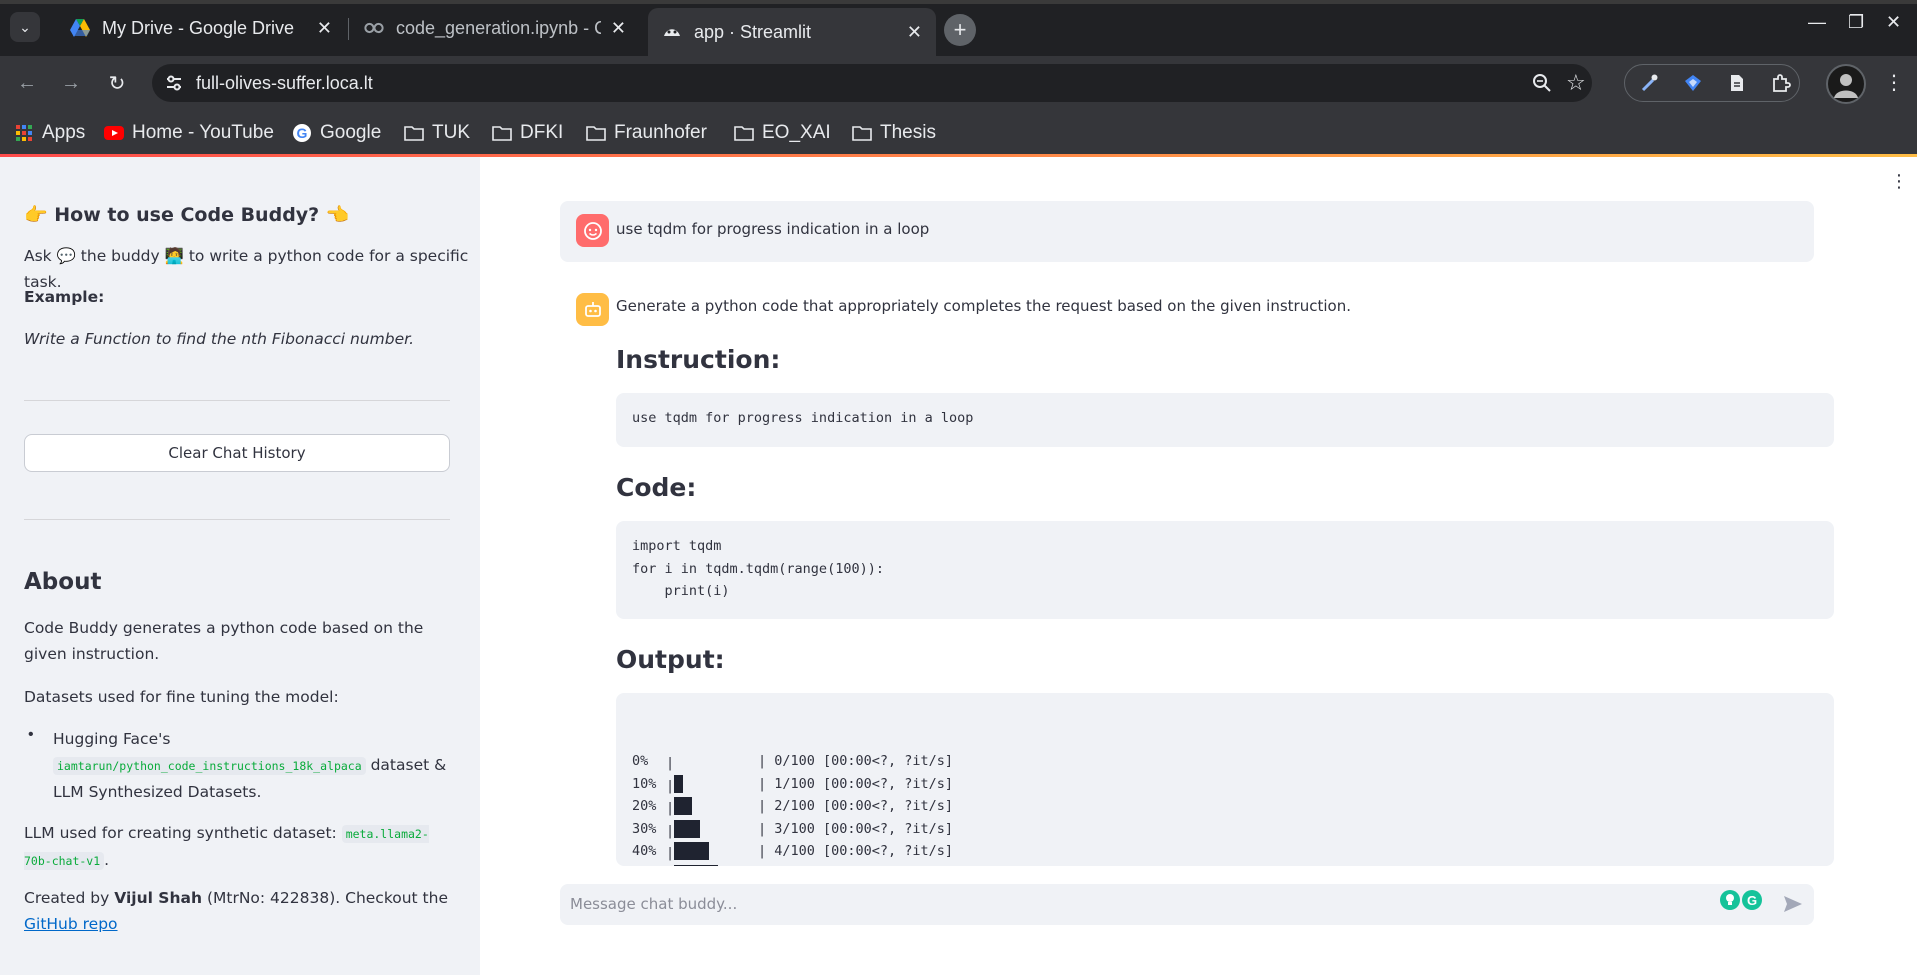 This screenshot has height=975, width=1917. What do you see at coordinates (649, 865) in the screenshot?
I see `progress-percent: 50%` at bounding box center [649, 865].